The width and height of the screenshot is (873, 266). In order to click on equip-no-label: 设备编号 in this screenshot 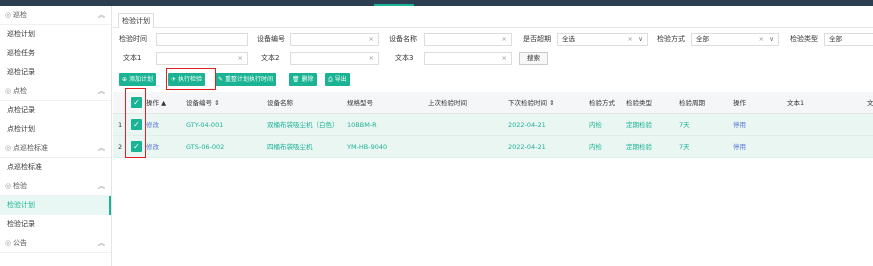, I will do `click(271, 39)`.